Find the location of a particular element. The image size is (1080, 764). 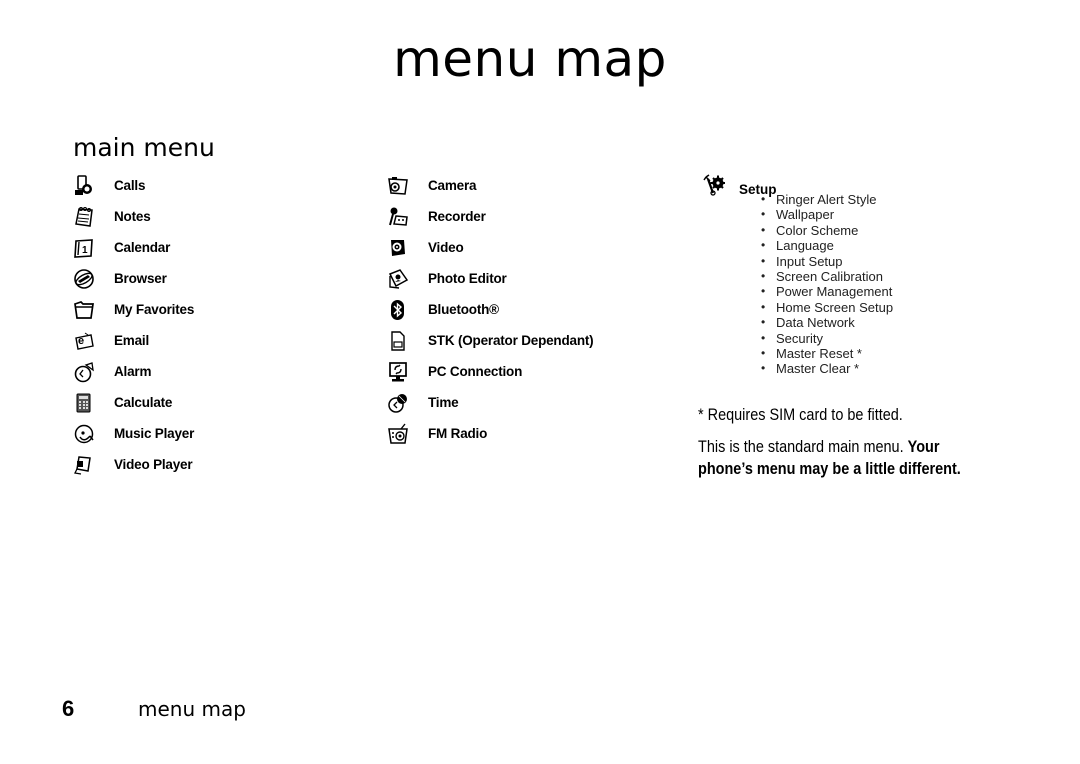

menu-item-label: Calculate is located at coordinates (143, 402).